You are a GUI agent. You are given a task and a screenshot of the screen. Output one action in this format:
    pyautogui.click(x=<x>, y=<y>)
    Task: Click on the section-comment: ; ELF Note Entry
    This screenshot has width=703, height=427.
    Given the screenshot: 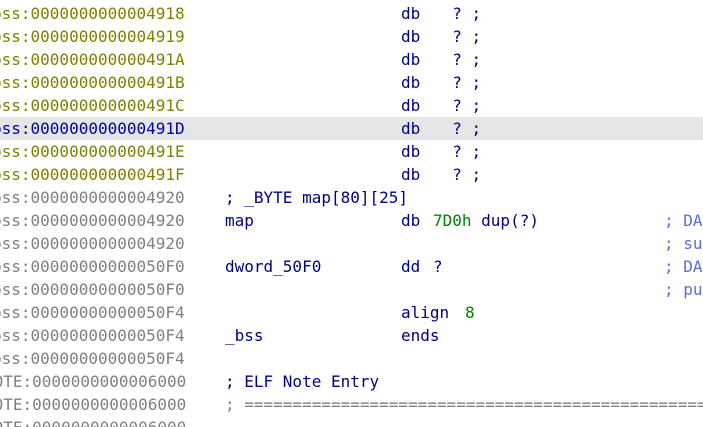 What is the action you would take?
    pyautogui.click(x=302, y=381)
    